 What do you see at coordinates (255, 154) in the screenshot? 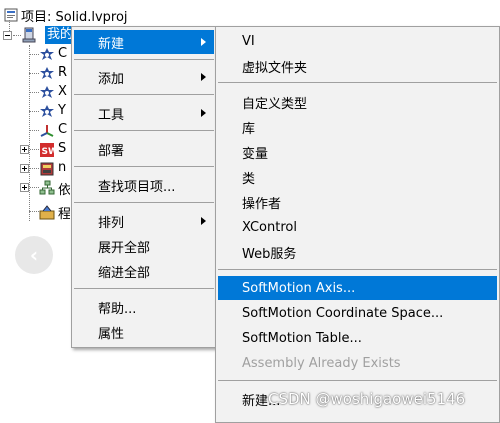
I see `menu-item-label: 变量` at bounding box center [255, 154].